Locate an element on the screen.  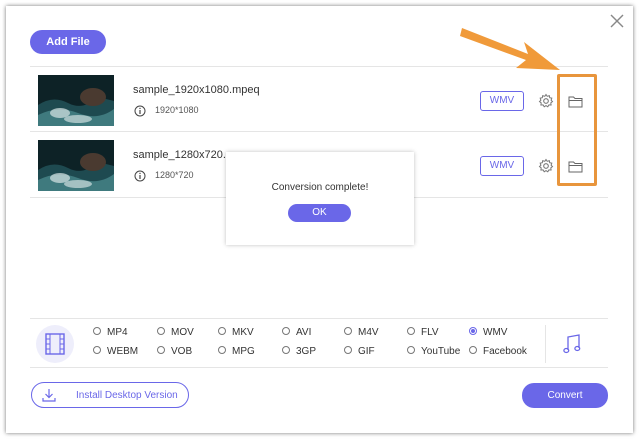
conversion-dialog: Conversion complete! OK is located at coordinates (320, 198).